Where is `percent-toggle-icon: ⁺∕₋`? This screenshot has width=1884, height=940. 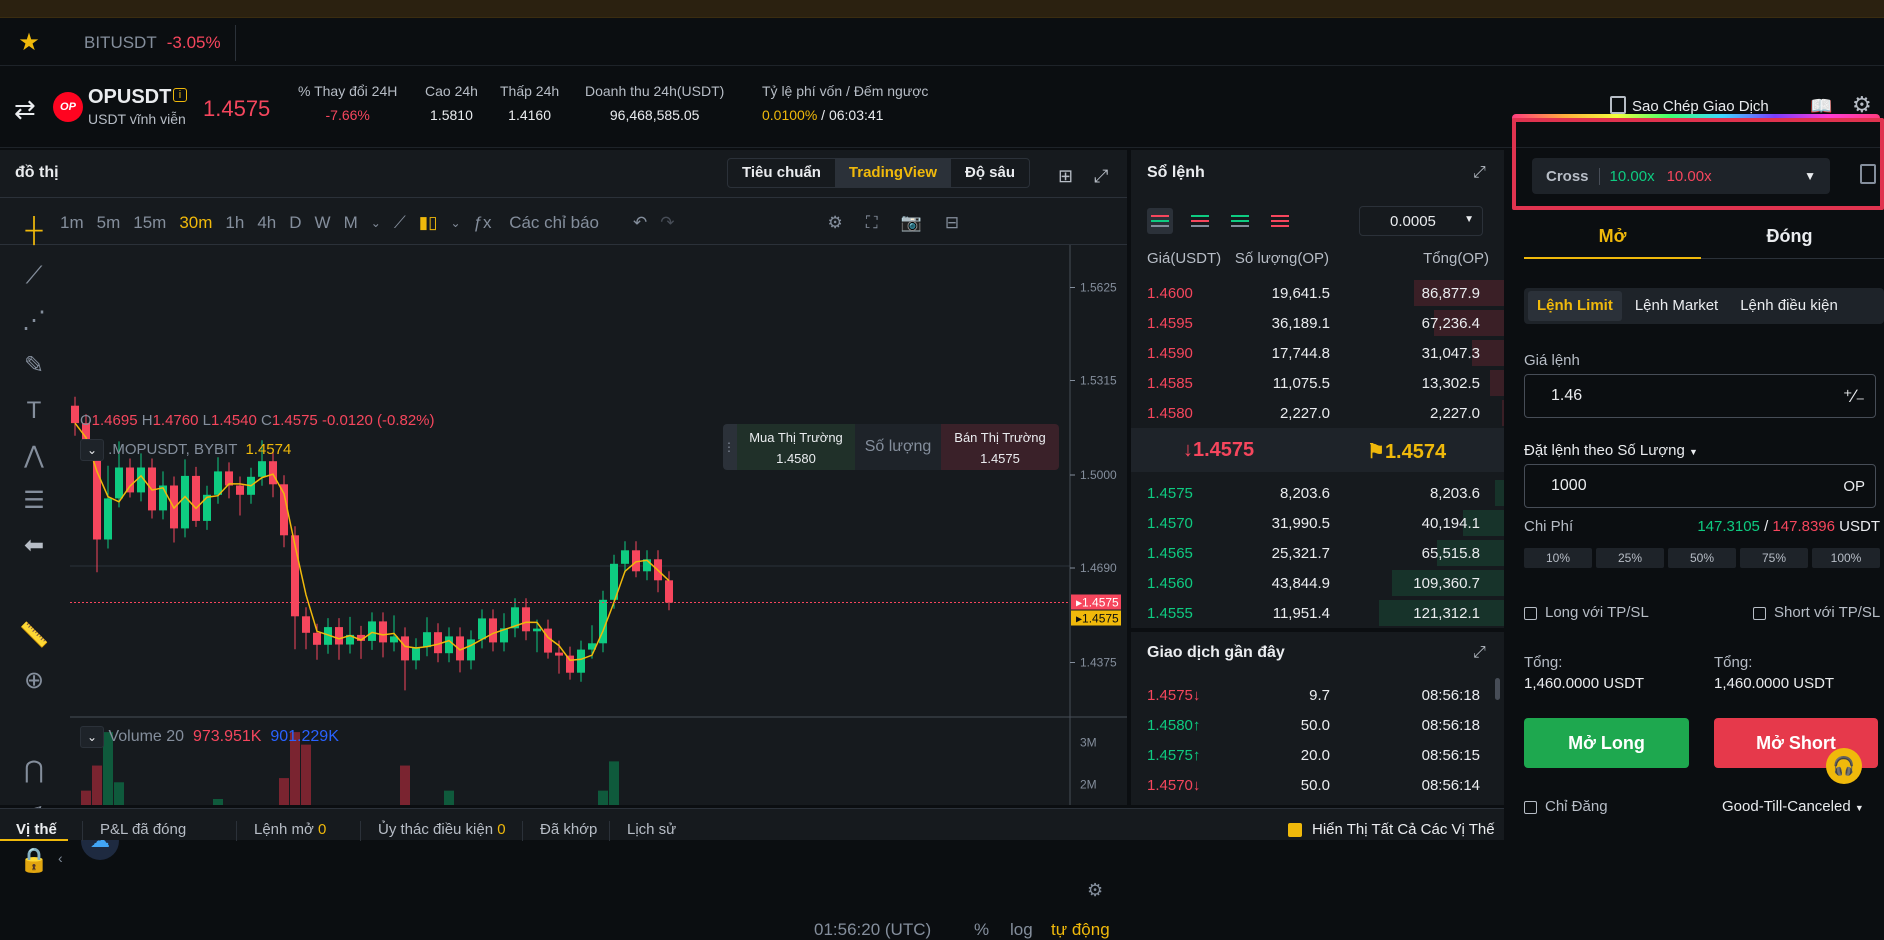
percent-toggle-icon: ⁺∕₋ is located at coordinates (1854, 396).